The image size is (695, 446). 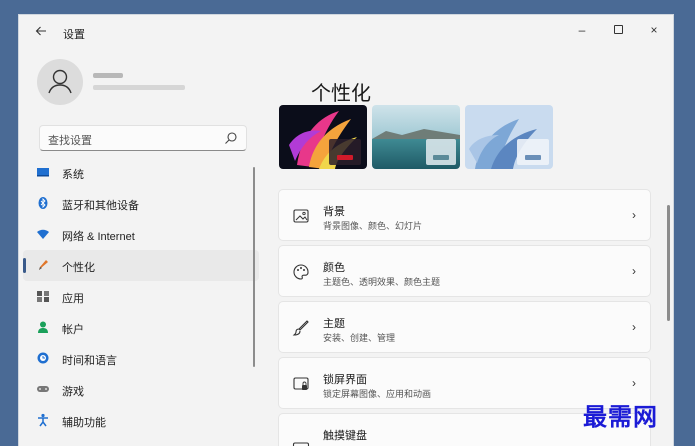 I want to click on close-button: ×, so click(x=654, y=30).